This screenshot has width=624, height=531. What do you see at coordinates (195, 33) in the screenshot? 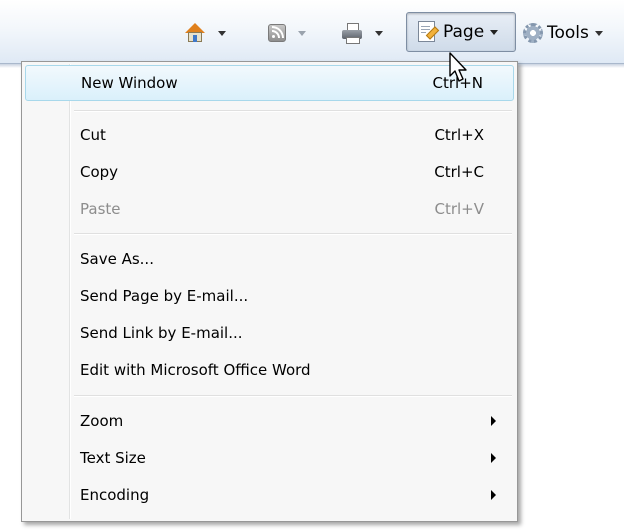
I see `home-icon` at bounding box center [195, 33].